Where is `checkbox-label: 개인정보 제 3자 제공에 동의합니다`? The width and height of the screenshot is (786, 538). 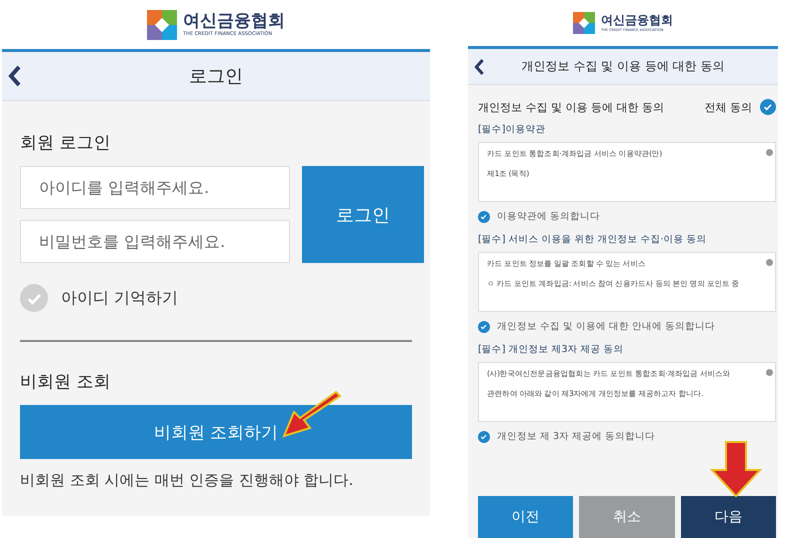
checkbox-label: 개인정보 제 3자 제공에 동의합니다 is located at coordinates (576, 436).